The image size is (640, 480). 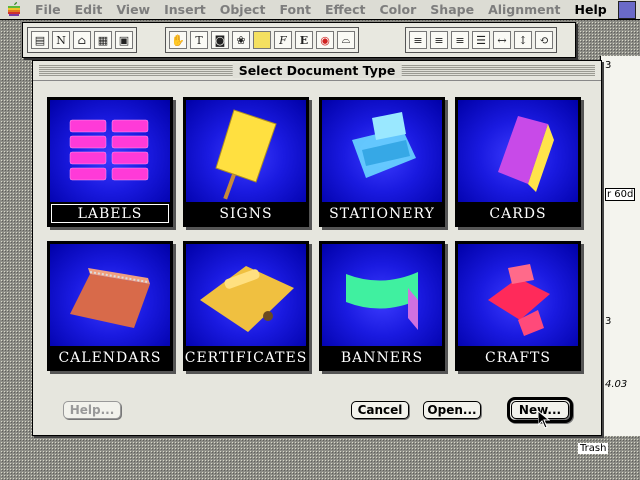 I want to click on mouse-pointer-icon, so click(x=544, y=420).